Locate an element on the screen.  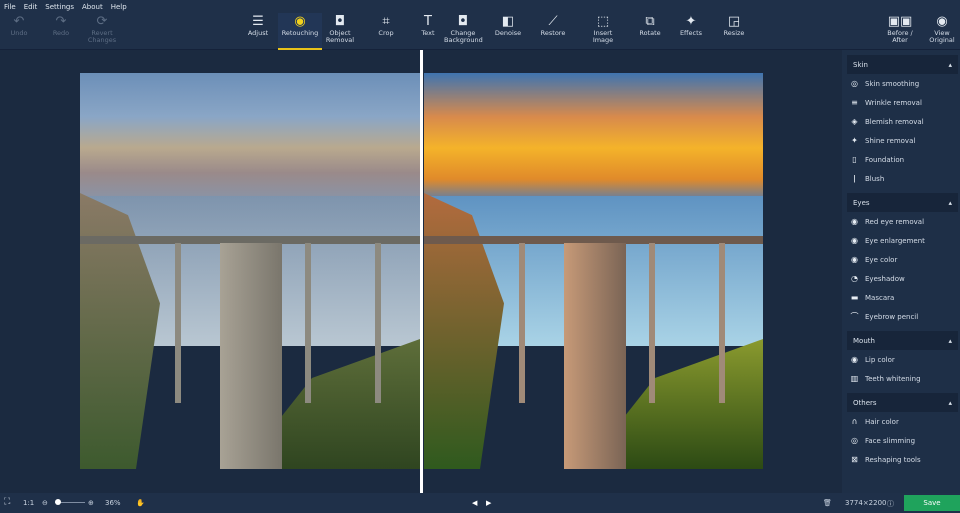
change-background-button: ◘ Change Background is located at coordinates (463, 31).